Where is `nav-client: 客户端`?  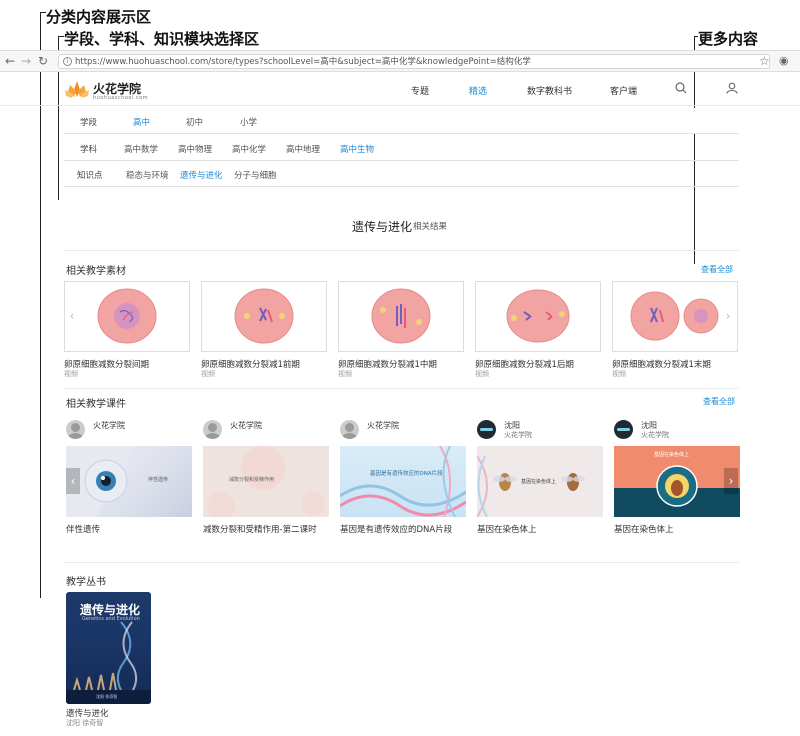 nav-client: 客户端 is located at coordinates (623, 90).